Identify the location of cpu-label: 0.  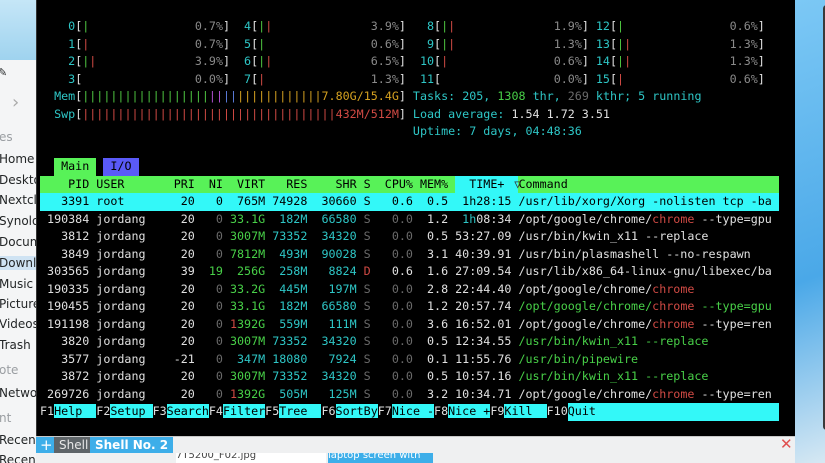
(65, 26).